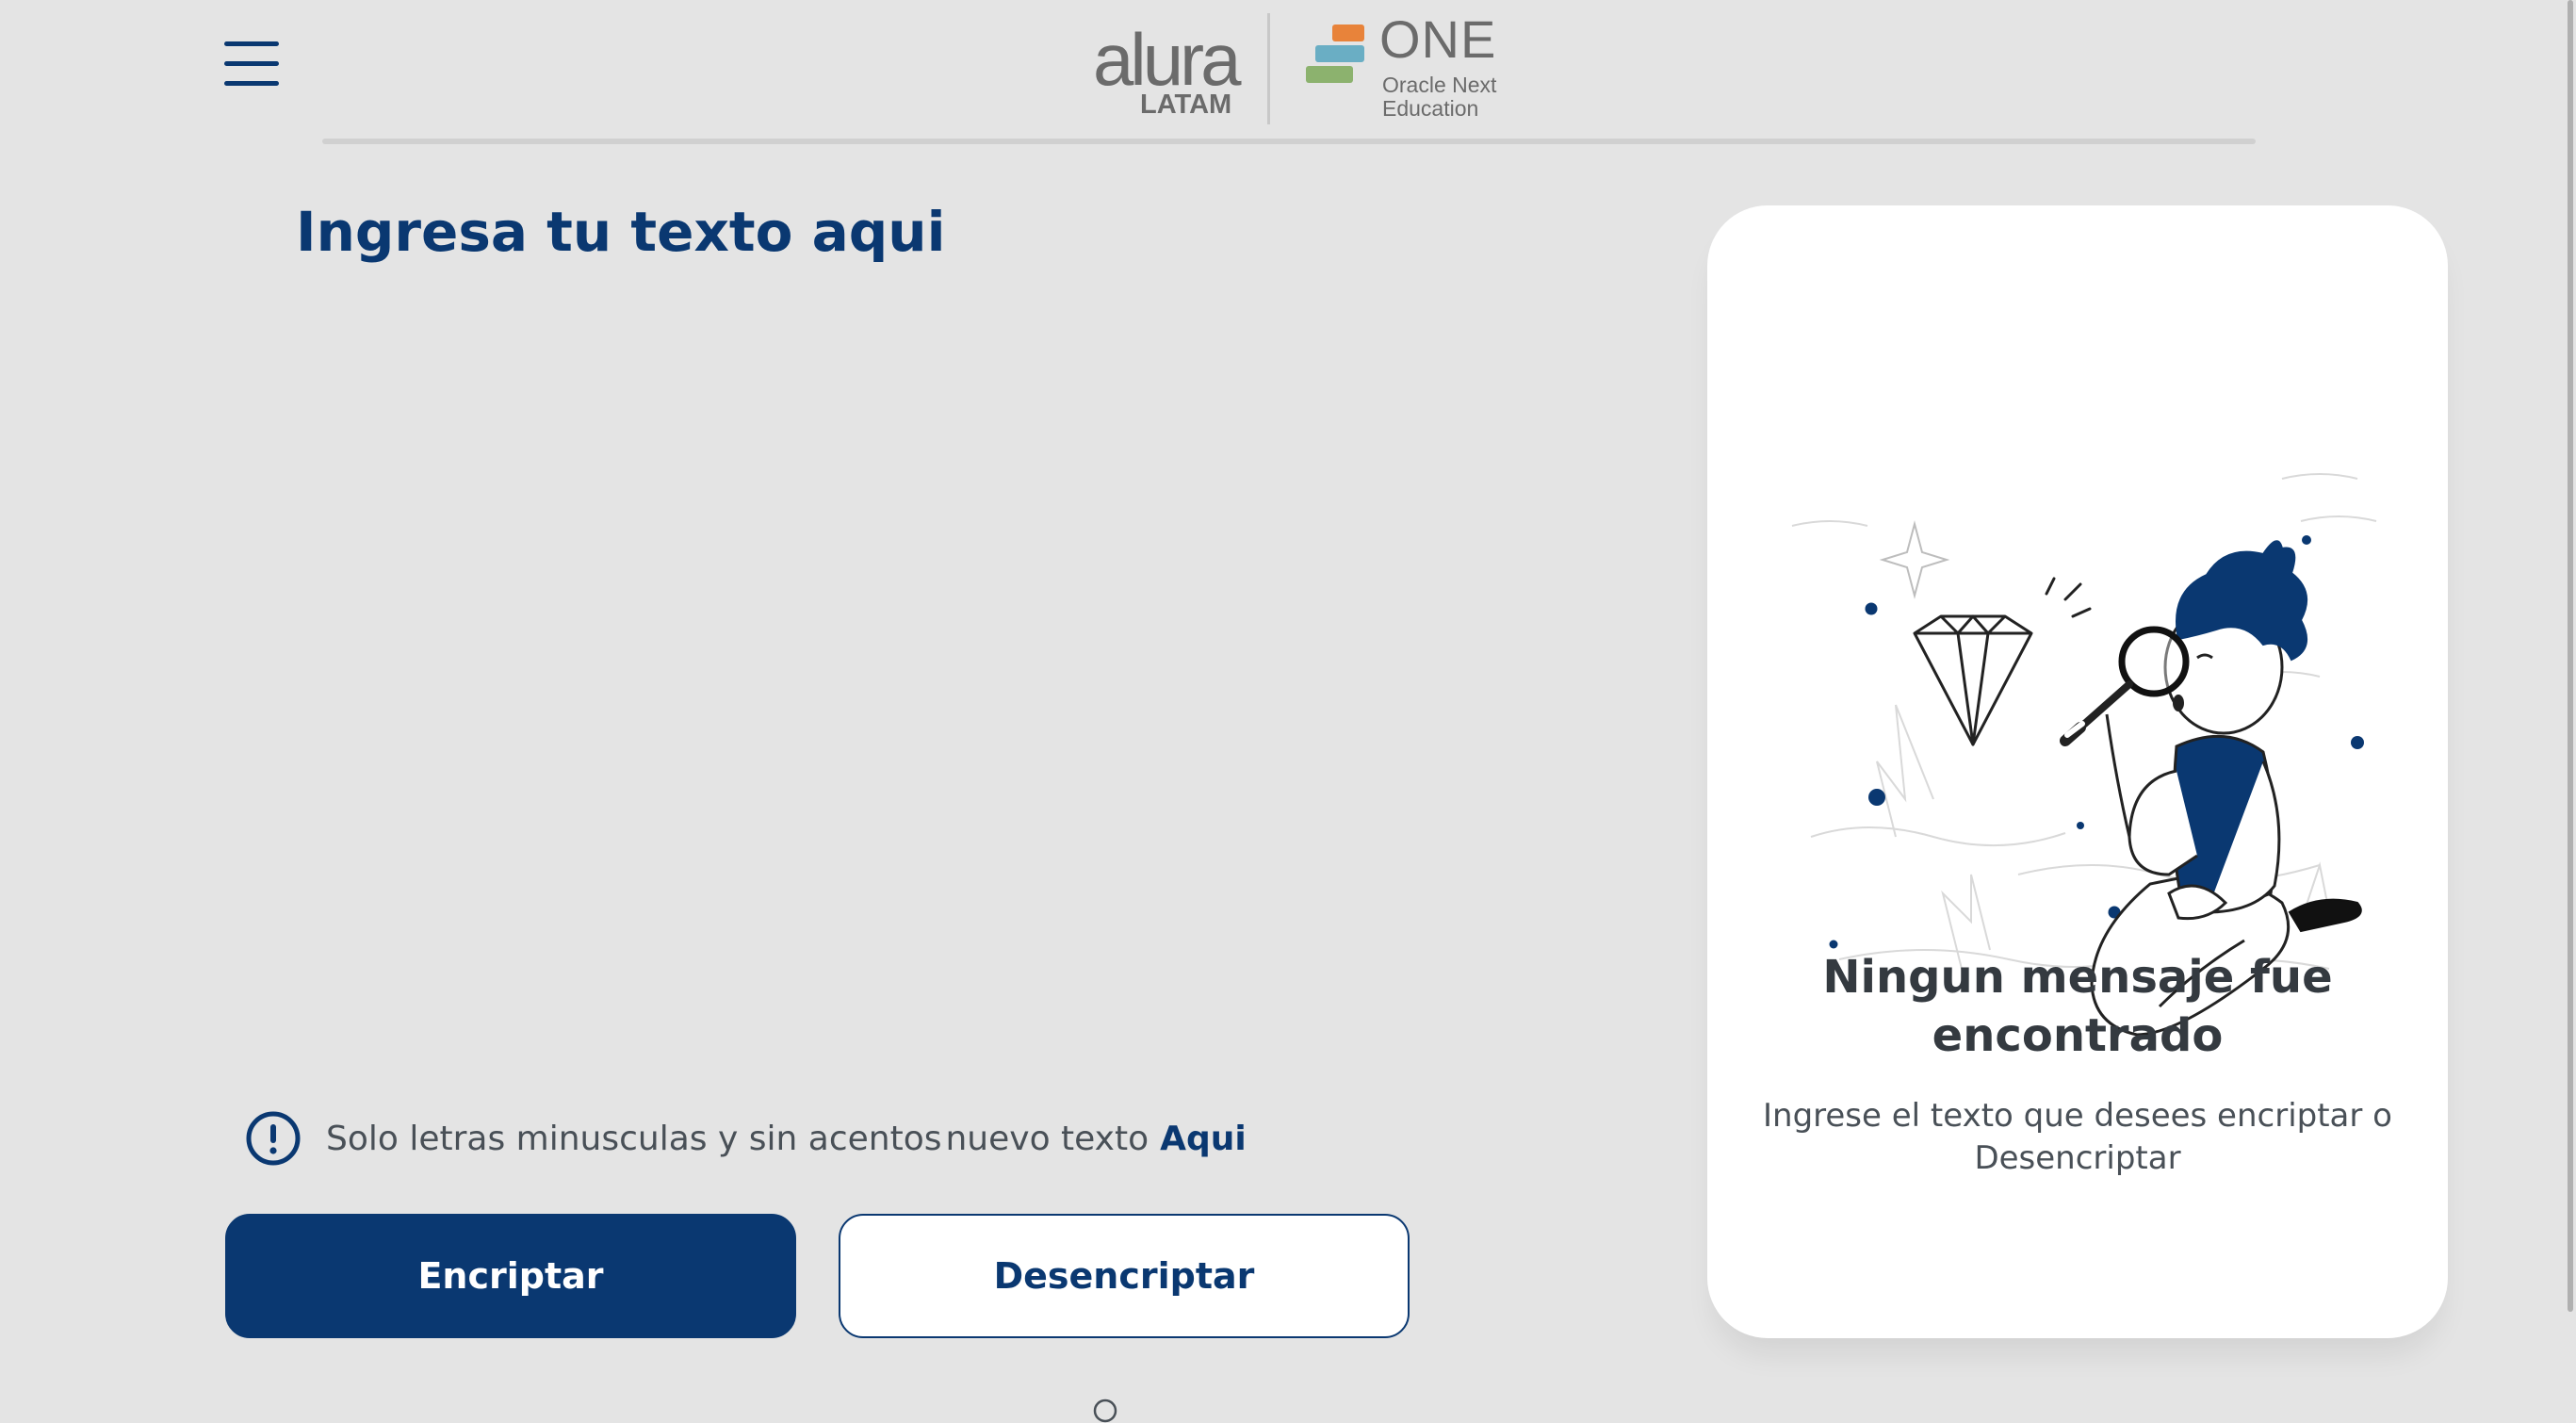 This screenshot has height=1423, width=2576. I want to click on one-logo-subtitle-line1: Oracle Next, so click(1439, 85).